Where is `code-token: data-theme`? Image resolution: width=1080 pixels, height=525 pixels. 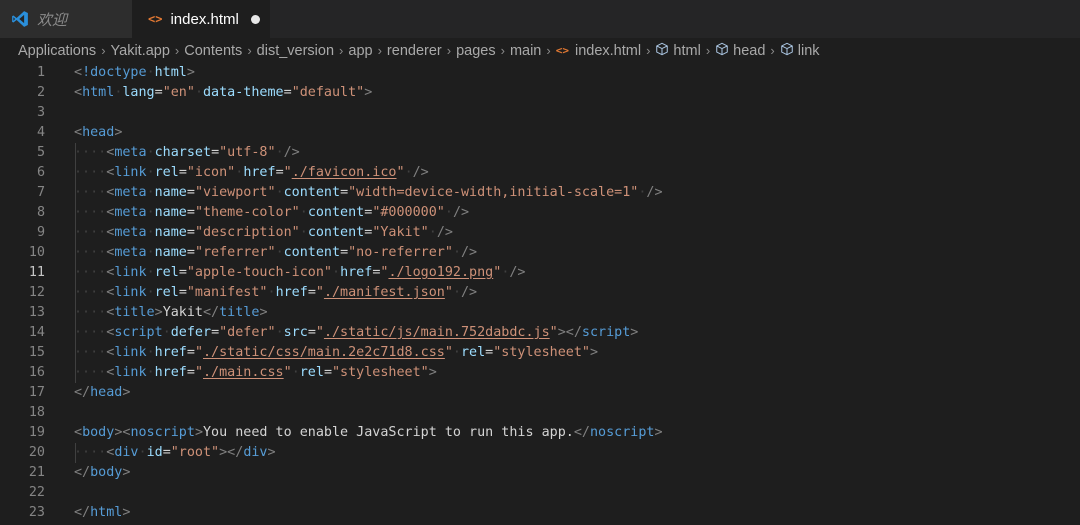
code-token: data-theme is located at coordinates (243, 92).